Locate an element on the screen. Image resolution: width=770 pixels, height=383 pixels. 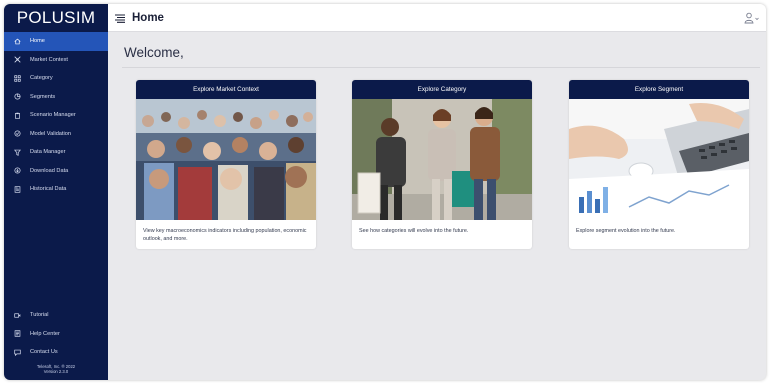
sidebar-item-label: Scenario Manager is located at coordinates (53, 115).